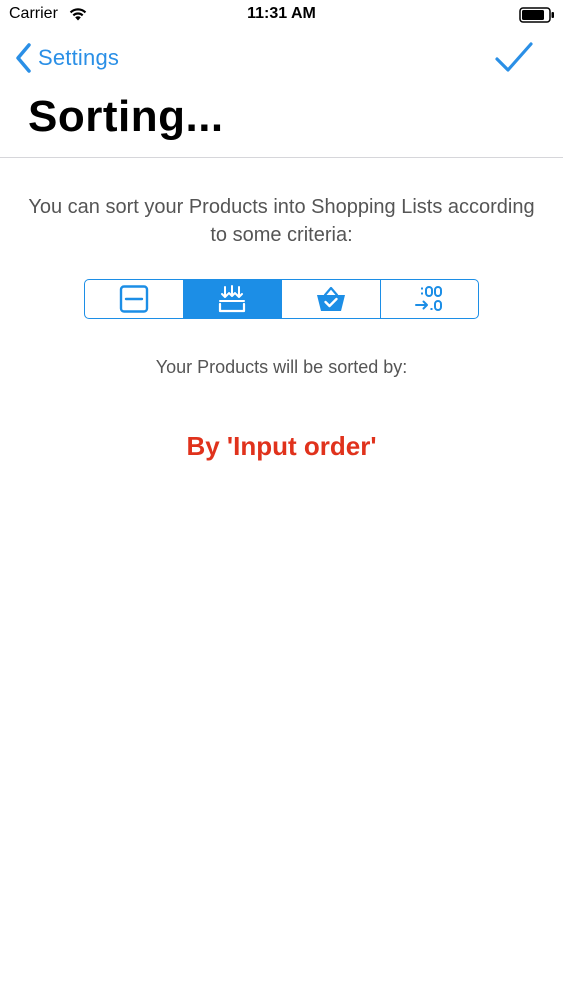  I want to click on navigation-bar: Settings, so click(281, 59).